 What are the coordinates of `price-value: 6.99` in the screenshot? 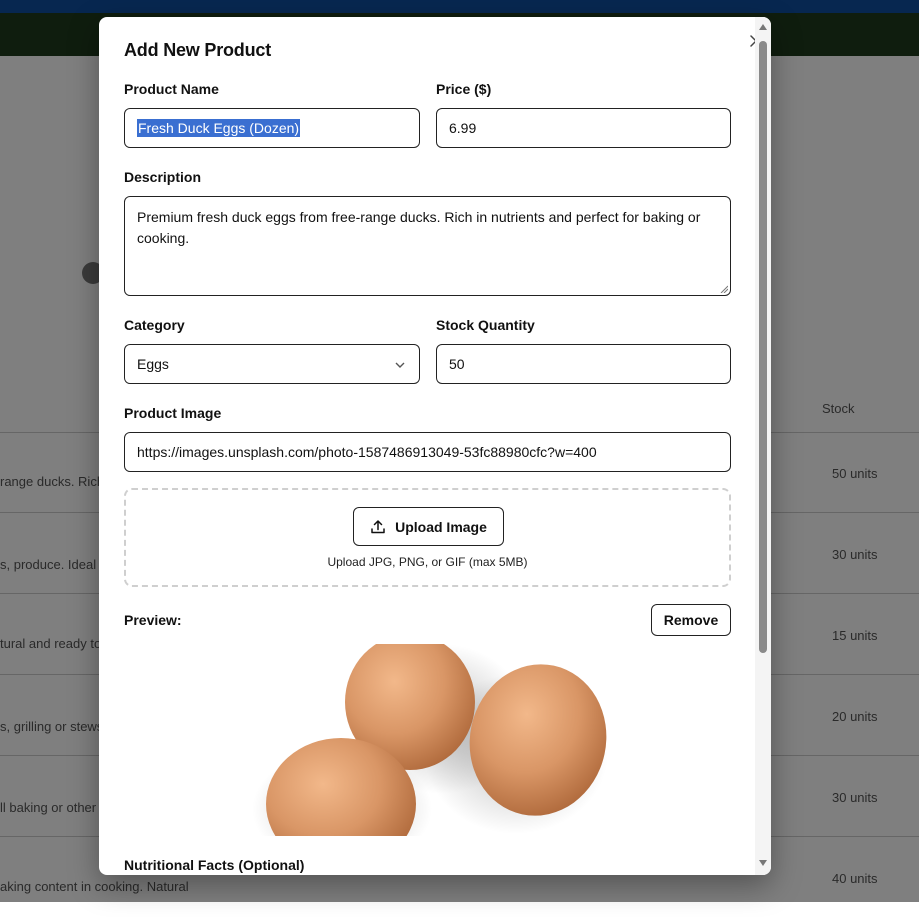 It's located at (463, 128).